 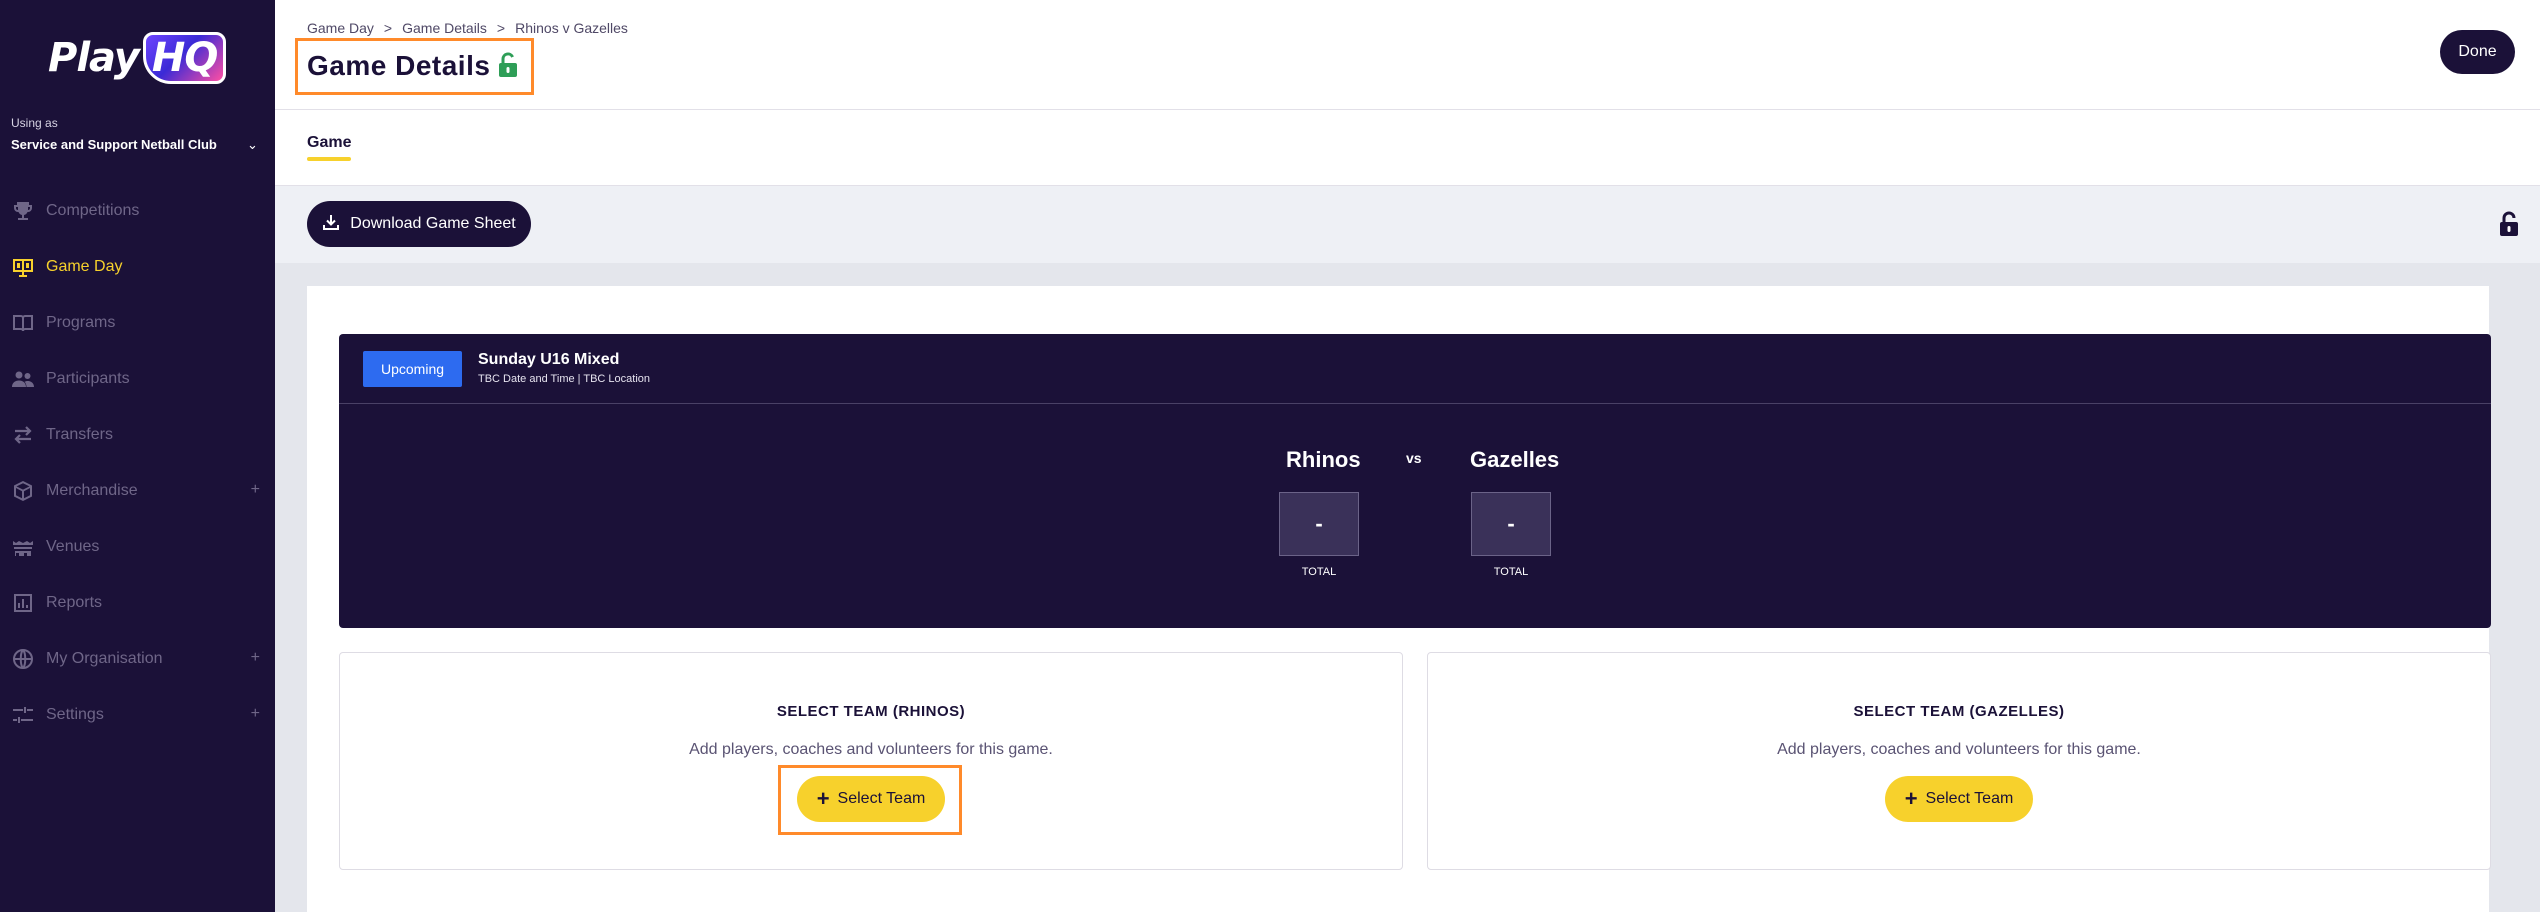 I want to click on sidebar-item-label: Participants, so click(x=88, y=378).